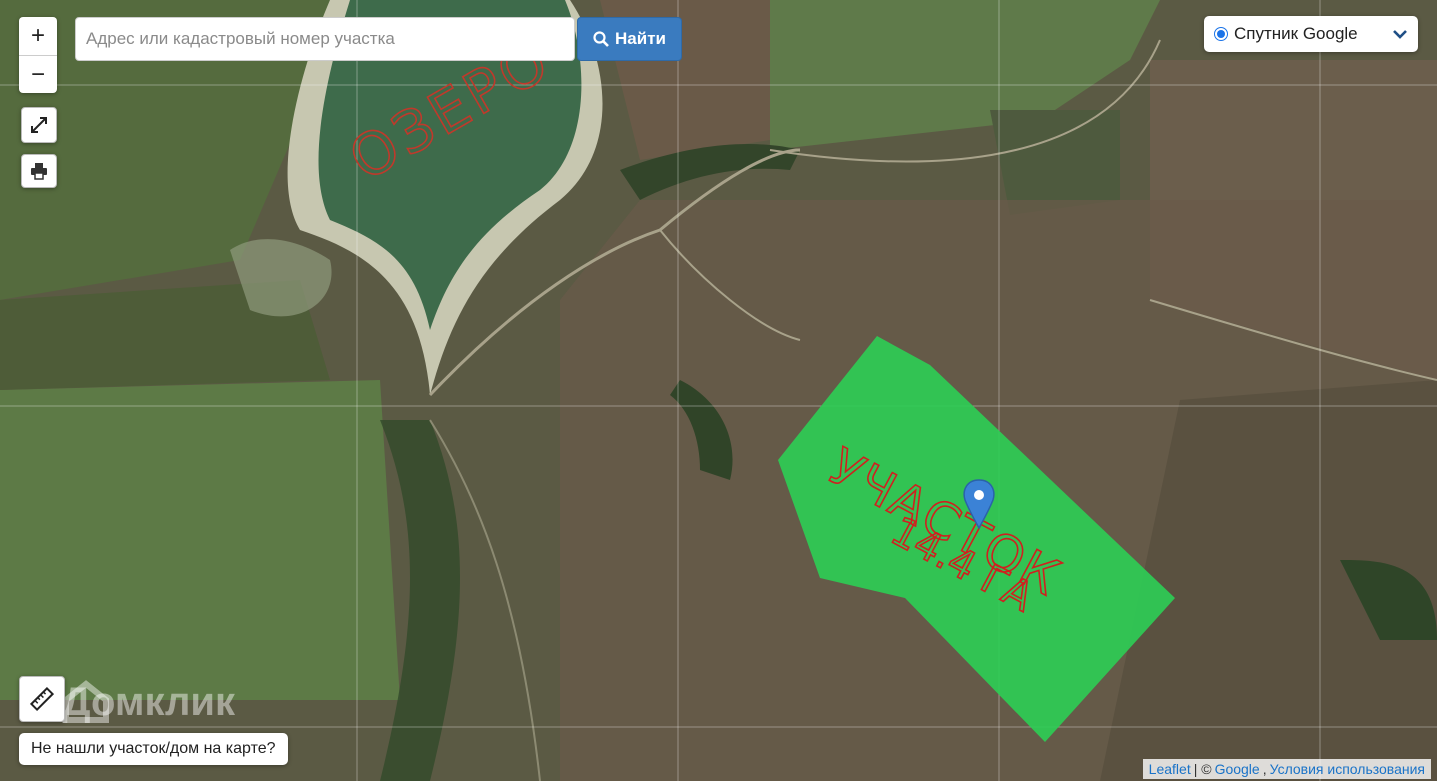  I want to click on zoom-control: + −, so click(38, 55).